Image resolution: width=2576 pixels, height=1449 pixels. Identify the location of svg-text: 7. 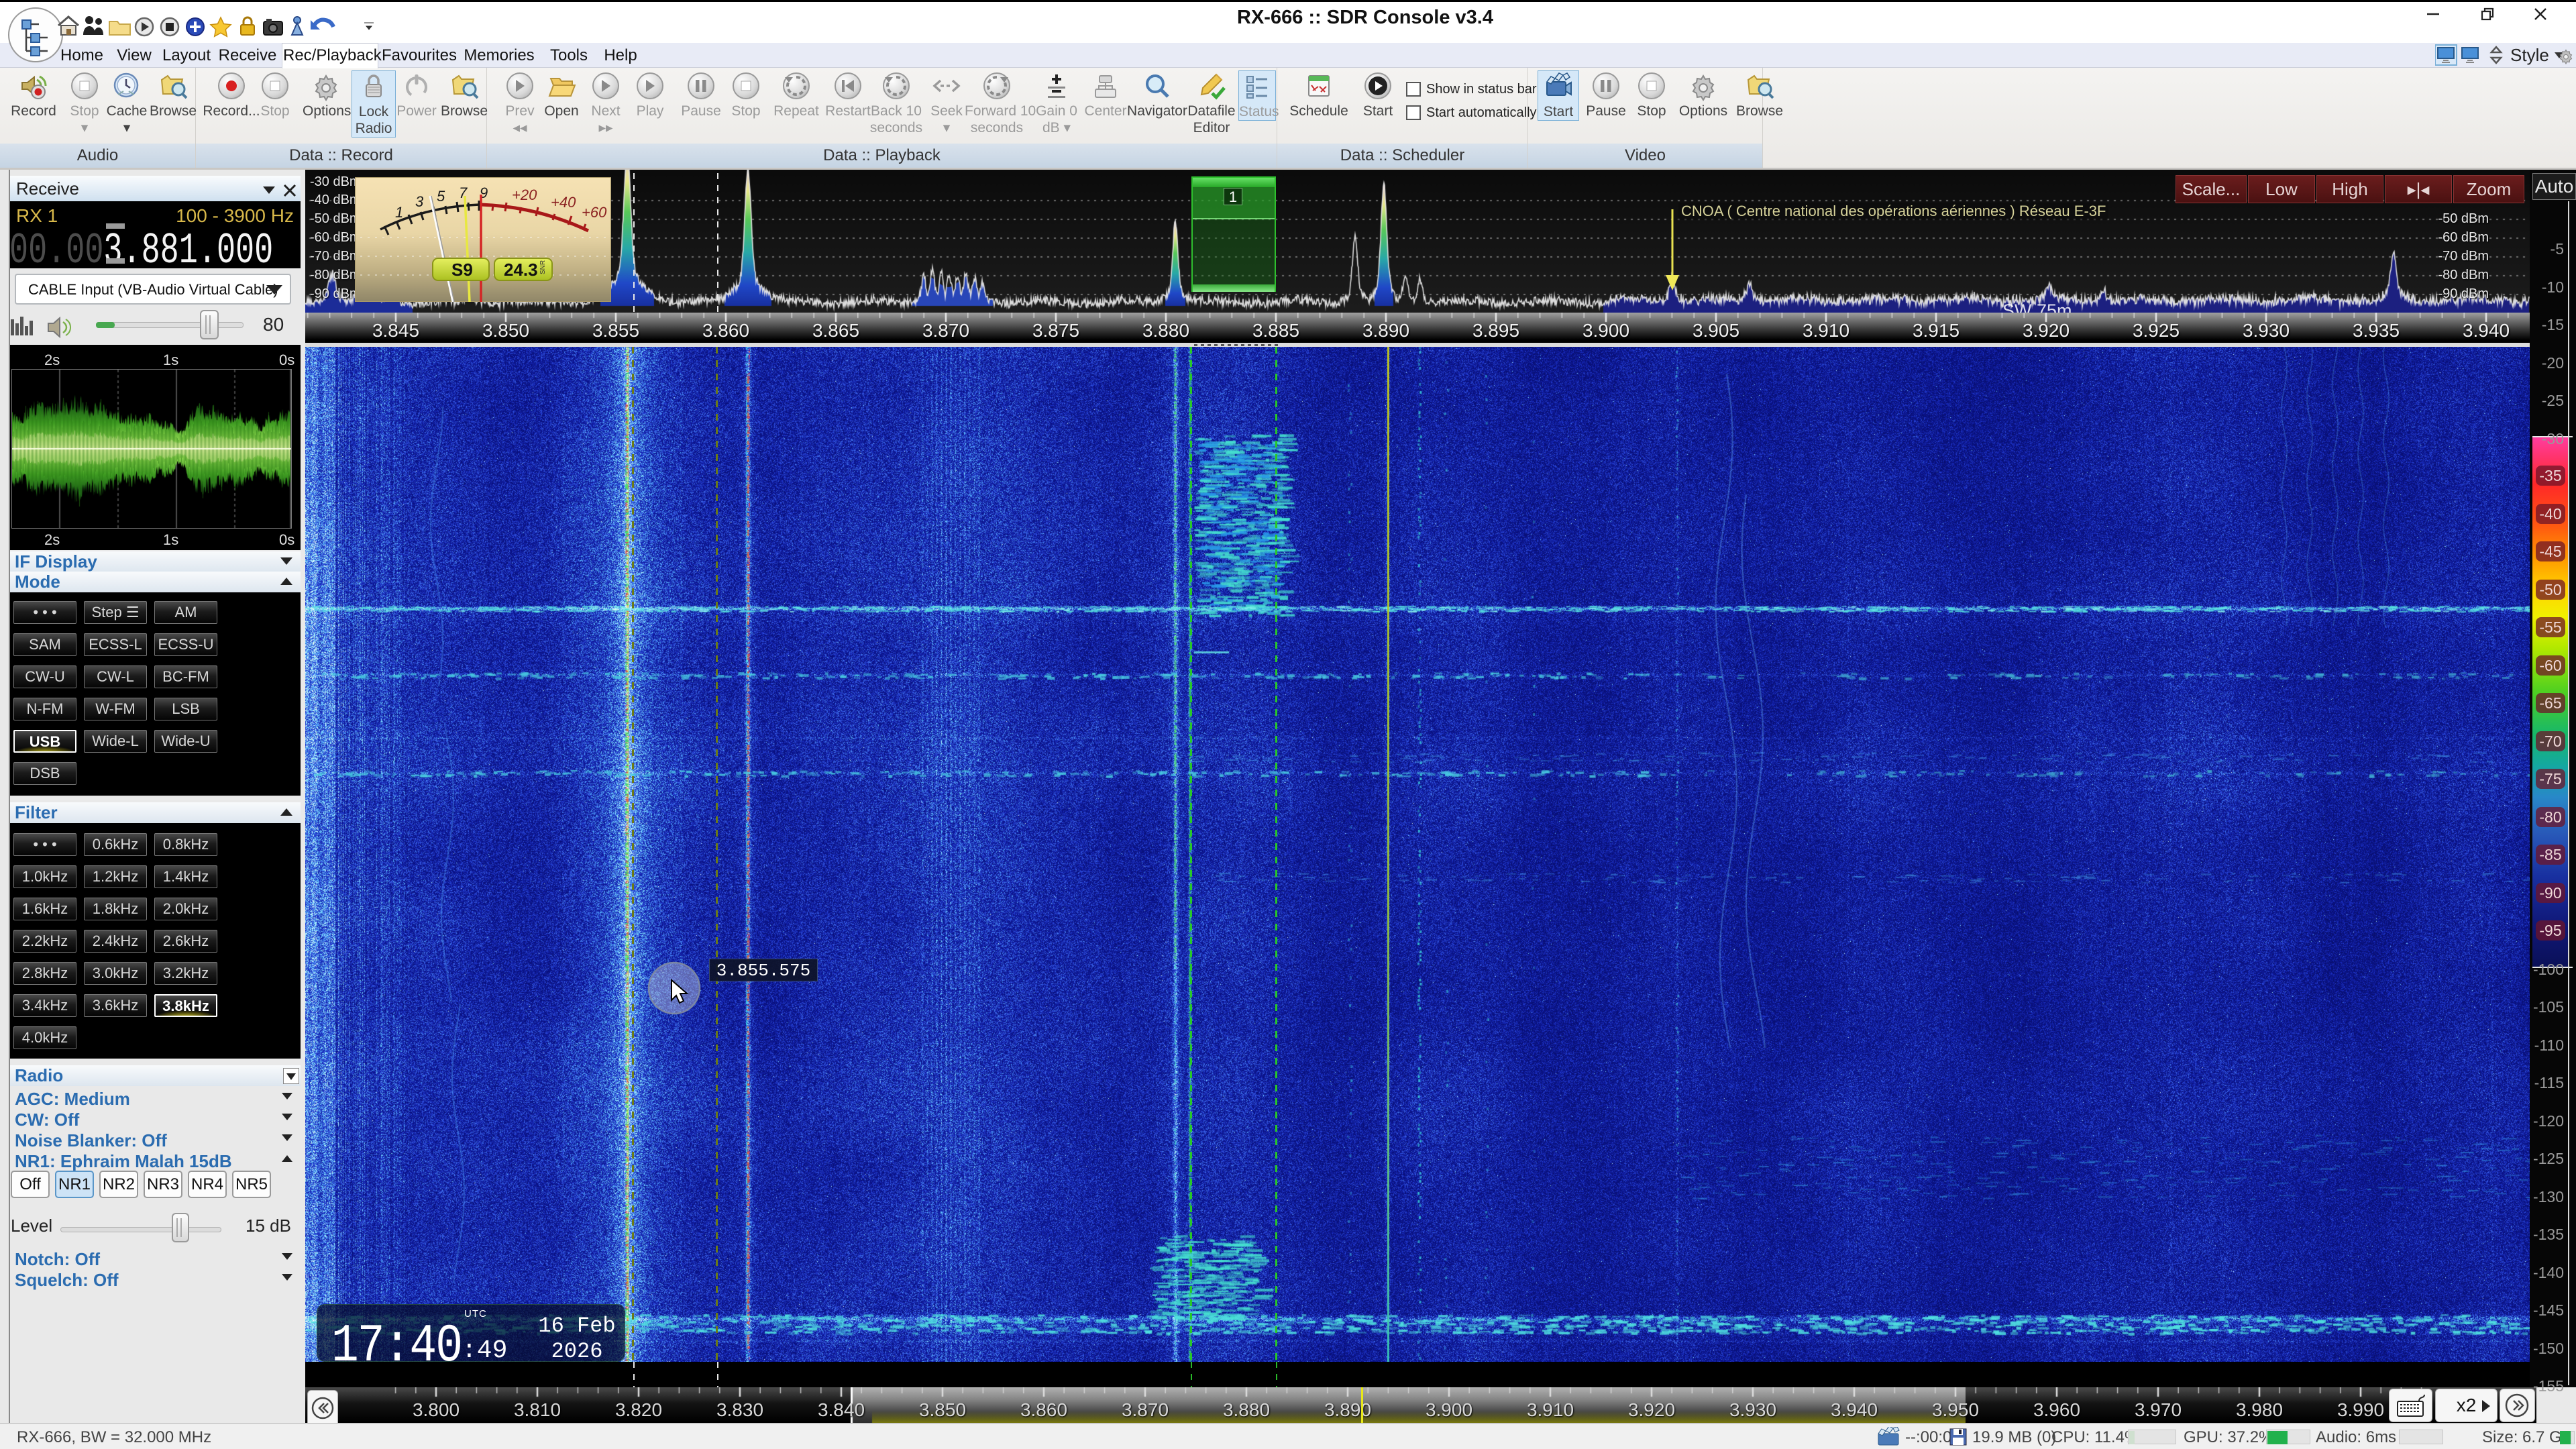
(463, 192).